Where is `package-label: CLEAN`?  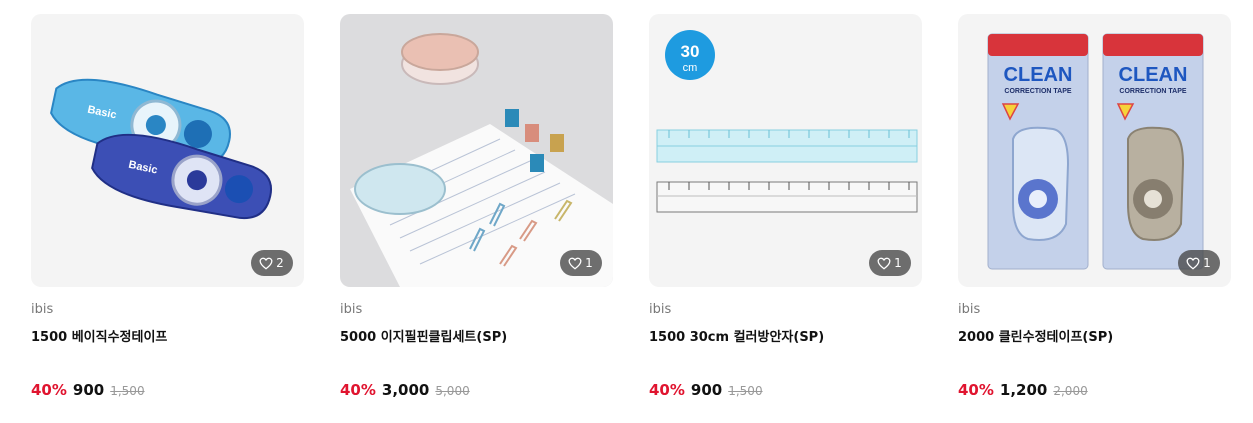 package-label: CLEAN is located at coordinates (1038, 75).